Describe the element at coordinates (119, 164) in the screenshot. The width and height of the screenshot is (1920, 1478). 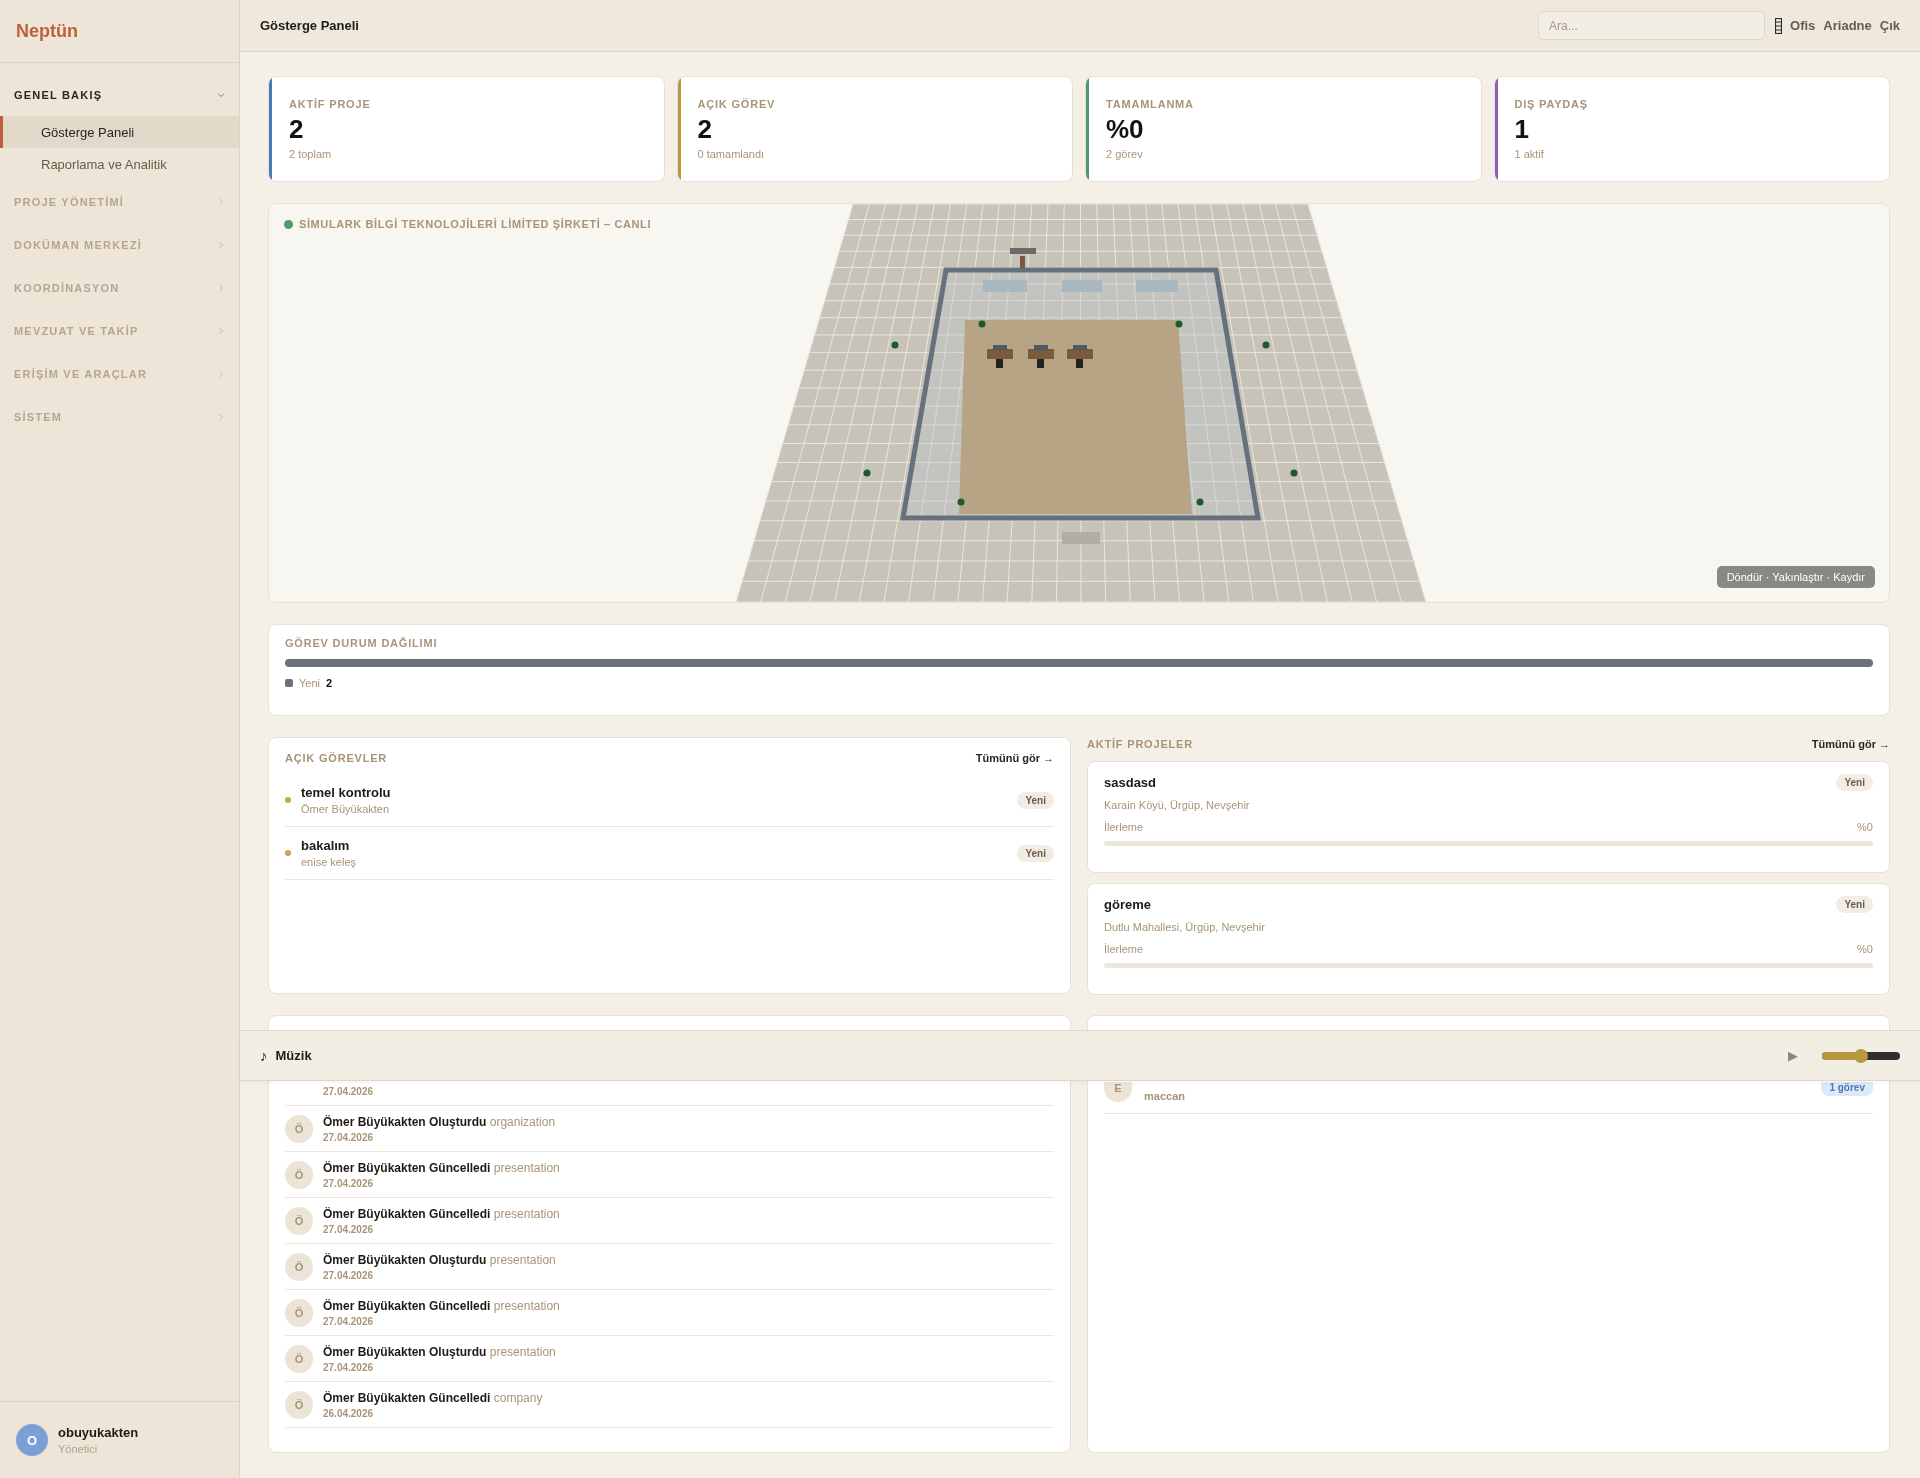
I see `nav-item: Raporlama ve Analitik` at that location.